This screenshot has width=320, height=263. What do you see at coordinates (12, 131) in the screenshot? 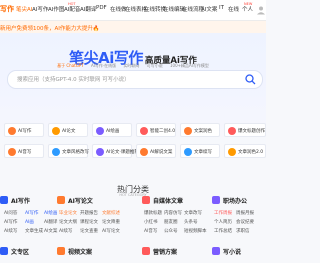
I see `pen-icon` at bounding box center [12, 131].